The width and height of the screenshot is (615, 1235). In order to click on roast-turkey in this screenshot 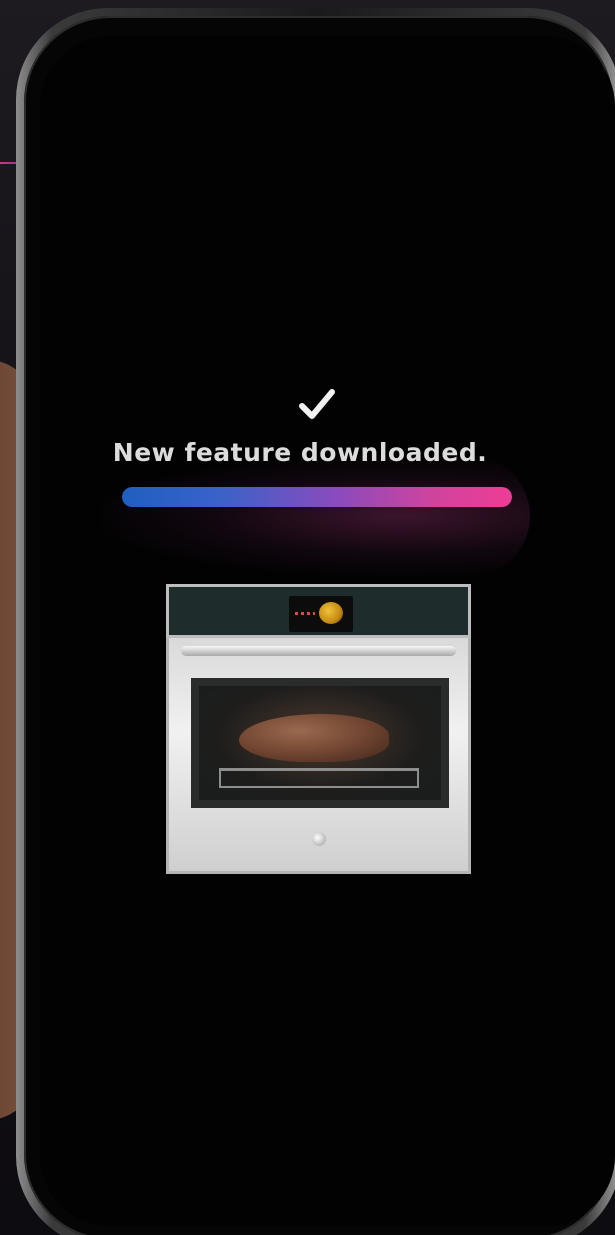, I will do `click(314, 738)`.